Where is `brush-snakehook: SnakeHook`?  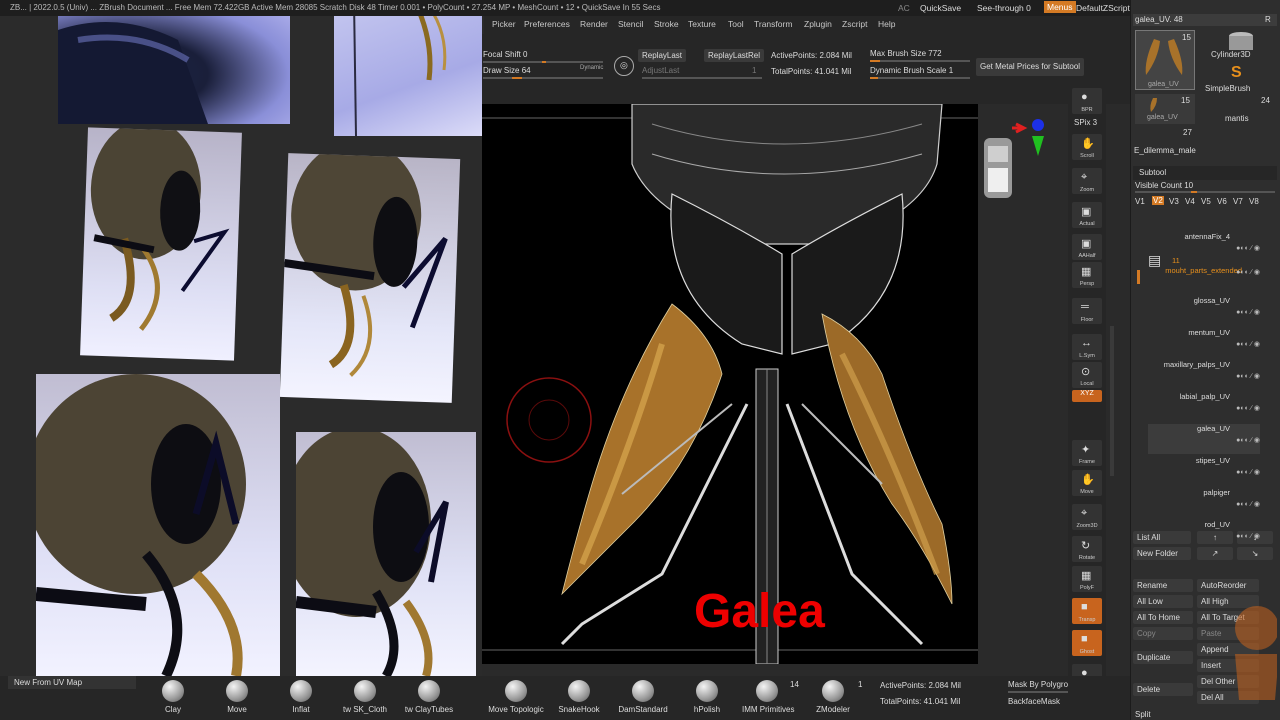 brush-snakehook: SnakeHook is located at coordinates (579, 699).